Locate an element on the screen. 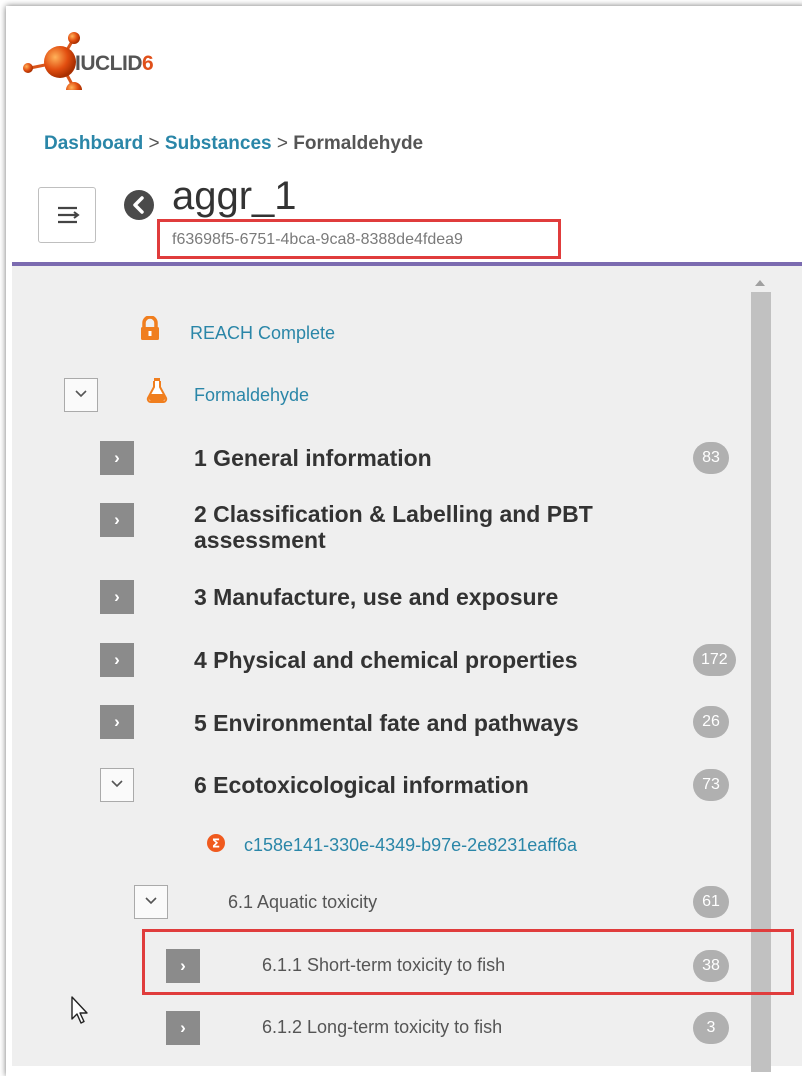 The width and height of the screenshot is (802, 1076). menu-toggle-button is located at coordinates (67, 215).